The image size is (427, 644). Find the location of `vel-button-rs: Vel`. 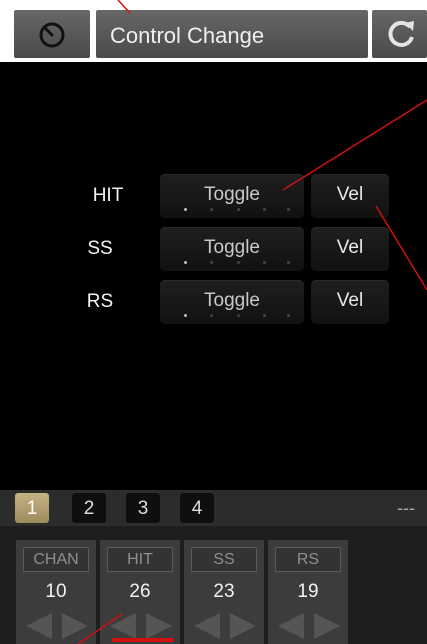

vel-button-rs: Vel is located at coordinates (350, 302).